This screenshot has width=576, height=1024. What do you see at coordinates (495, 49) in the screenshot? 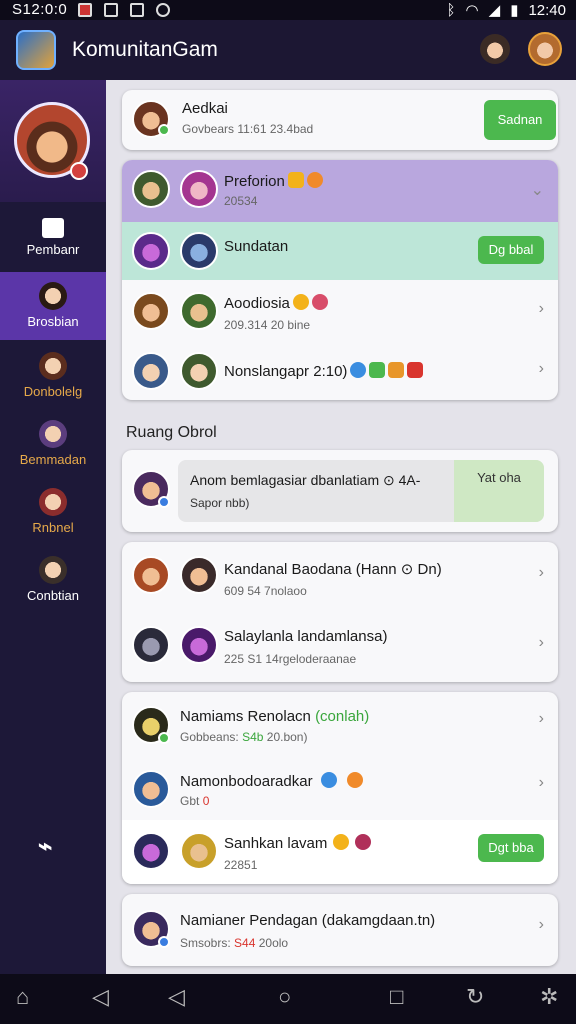
I see `friend-avatar-icon` at bounding box center [495, 49].